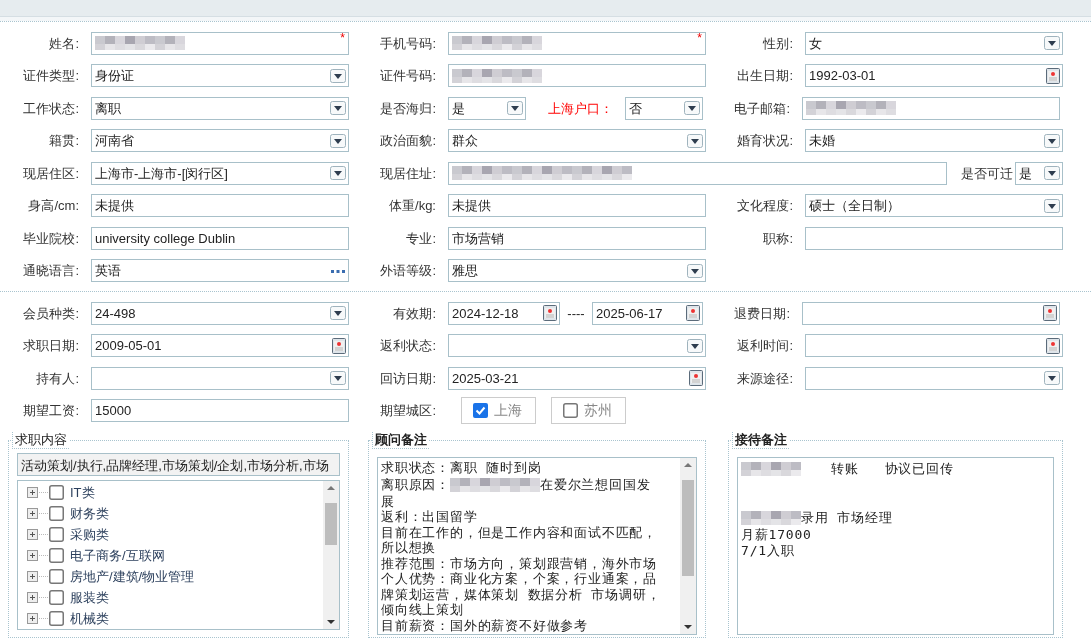 The image size is (1091, 644). I want to click on notes-textarea: 转账 协议已回传 录用 市场经理 月薪17000 7/1入职, so click(895, 546).